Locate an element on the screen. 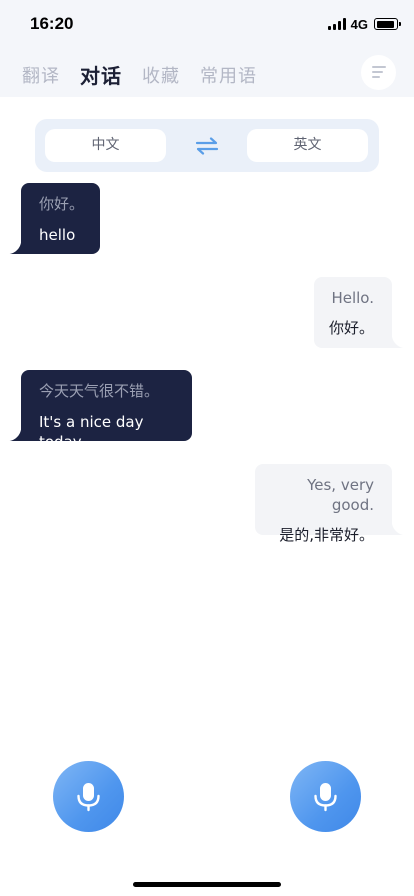  left-mic-button is located at coordinates (88, 796).